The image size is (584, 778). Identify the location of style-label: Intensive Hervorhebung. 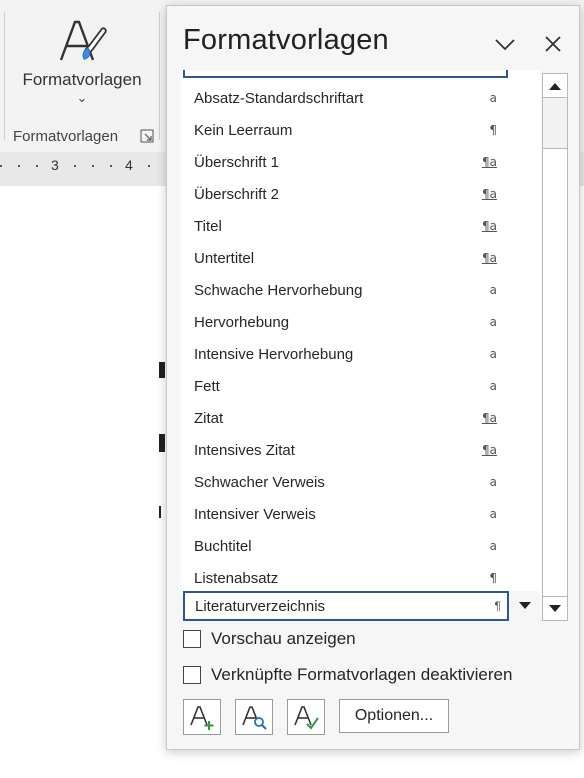
(274, 354).